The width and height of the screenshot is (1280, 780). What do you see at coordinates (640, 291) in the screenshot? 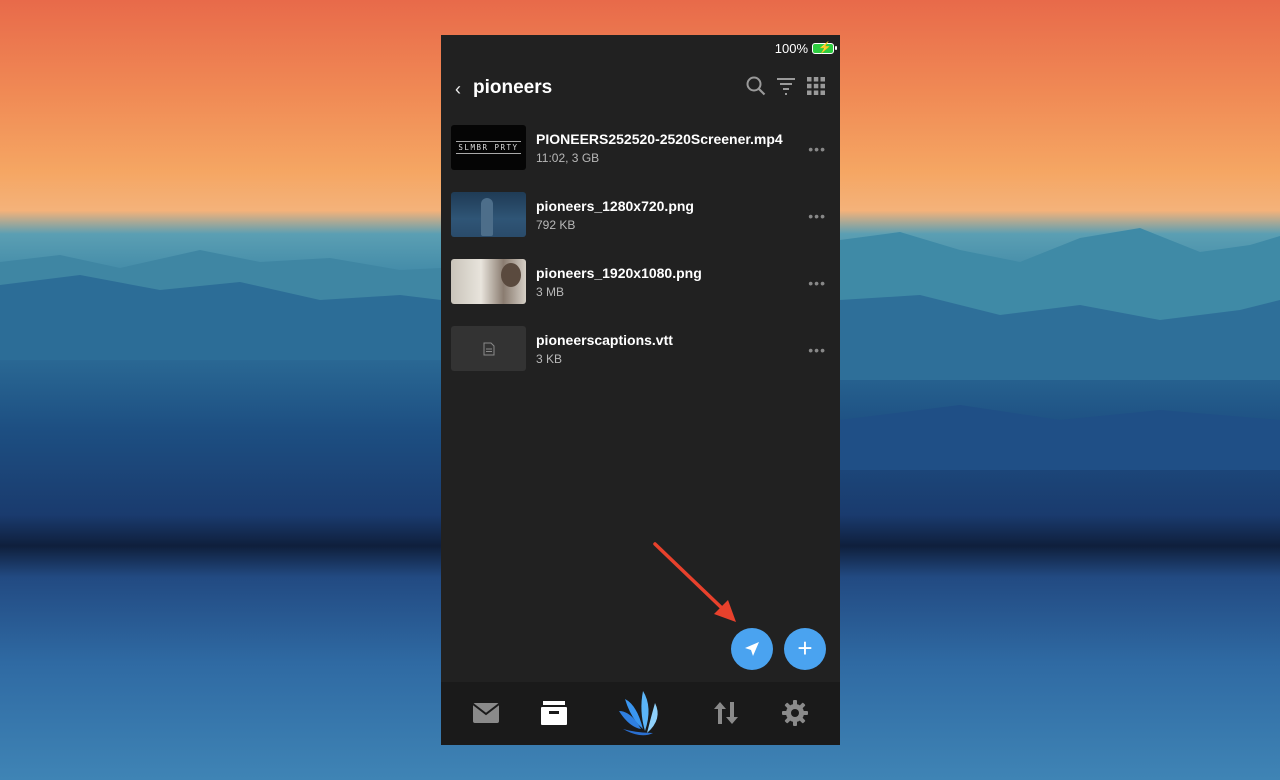
I see `file-item: pioneers_1920x1080.png 3 MB •••` at bounding box center [640, 291].